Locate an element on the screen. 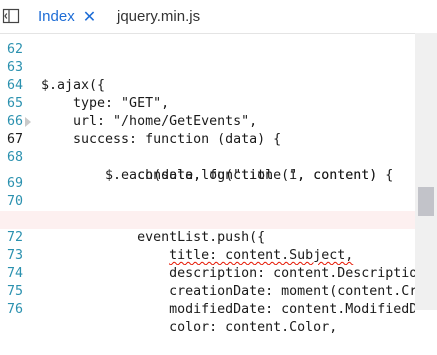 This screenshot has width=437, height=355. code-line: 62 is located at coordinates (207, 40).